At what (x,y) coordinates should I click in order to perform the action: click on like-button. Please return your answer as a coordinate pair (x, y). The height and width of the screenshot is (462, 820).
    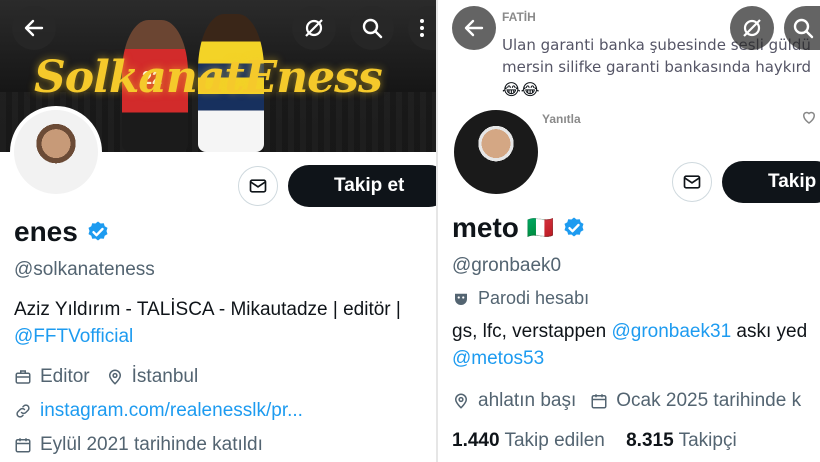
    Looking at the image, I should click on (809, 119).